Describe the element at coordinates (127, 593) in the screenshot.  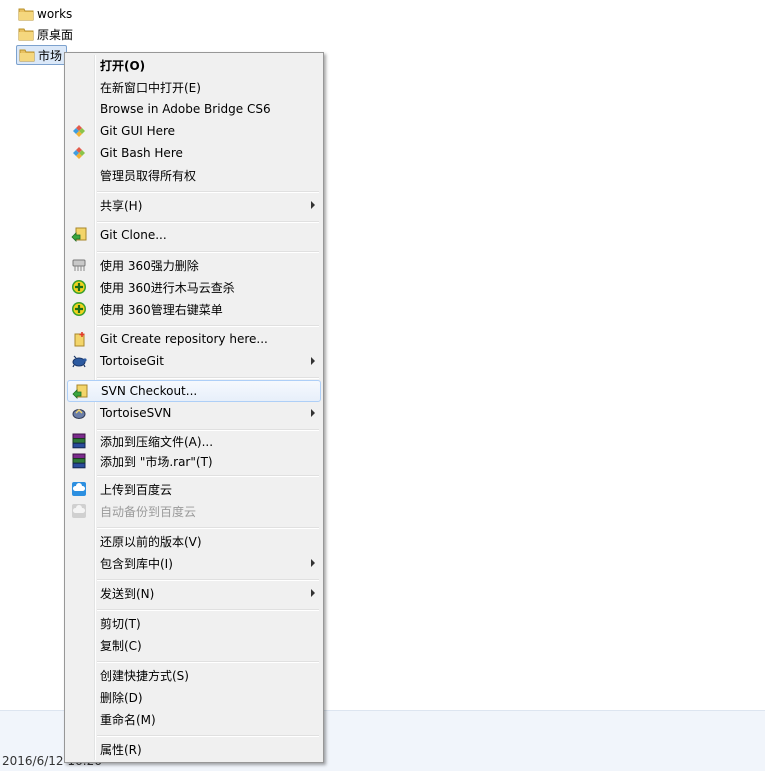
I see `menu-label: 发送到(N)` at that location.